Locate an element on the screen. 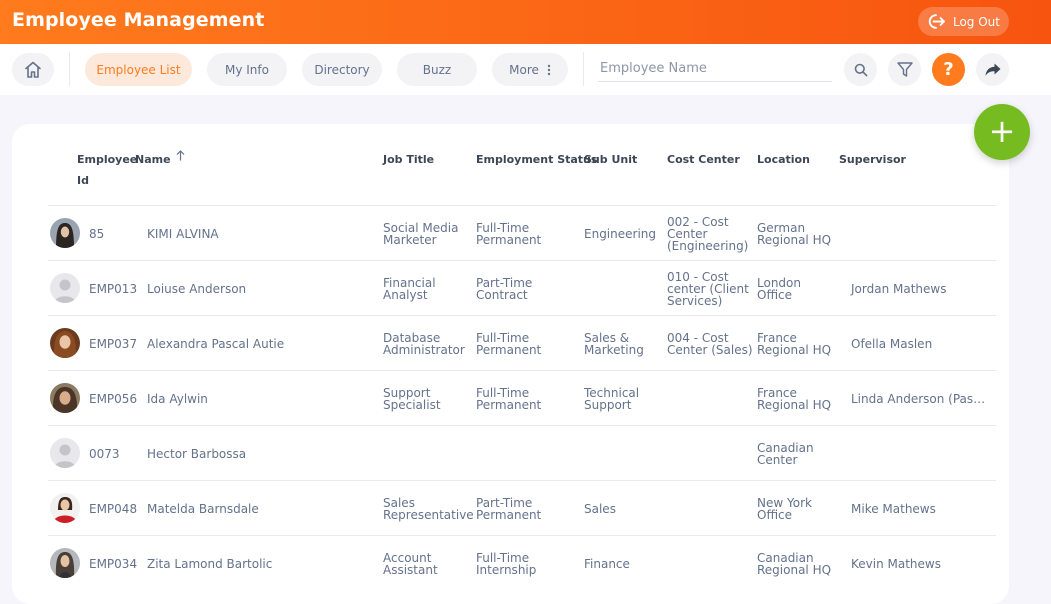 The image size is (1051, 604). plus-icon: + is located at coordinates (1002, 131).